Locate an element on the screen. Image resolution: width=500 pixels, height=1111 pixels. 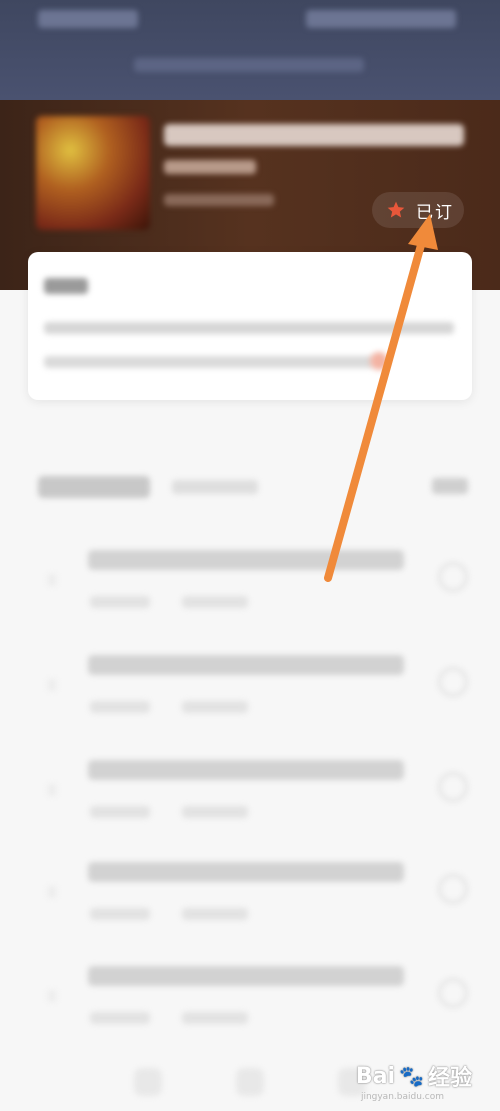
top-right-actions-blurred is located at coordinates (381, 19).